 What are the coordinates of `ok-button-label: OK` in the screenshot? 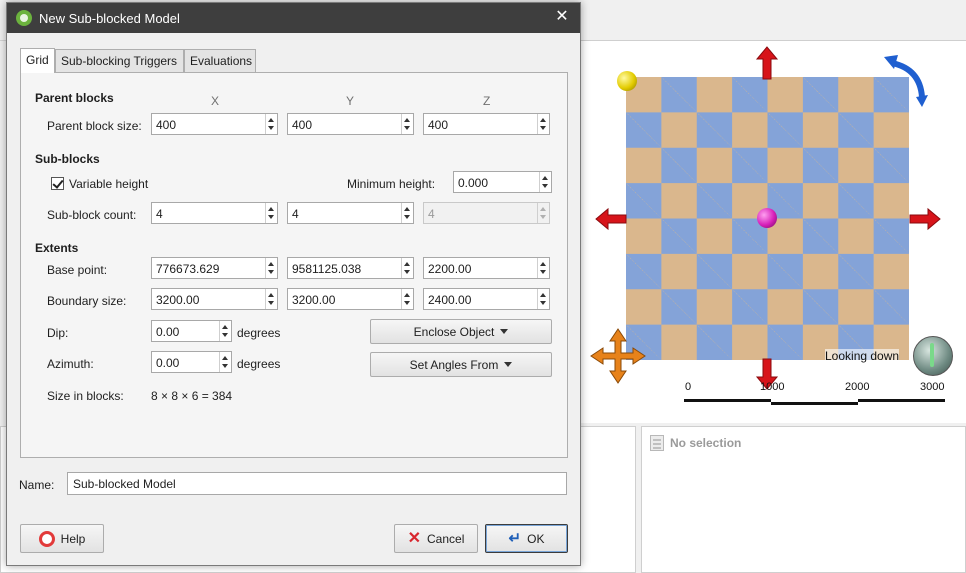 It's located at (536, 538).